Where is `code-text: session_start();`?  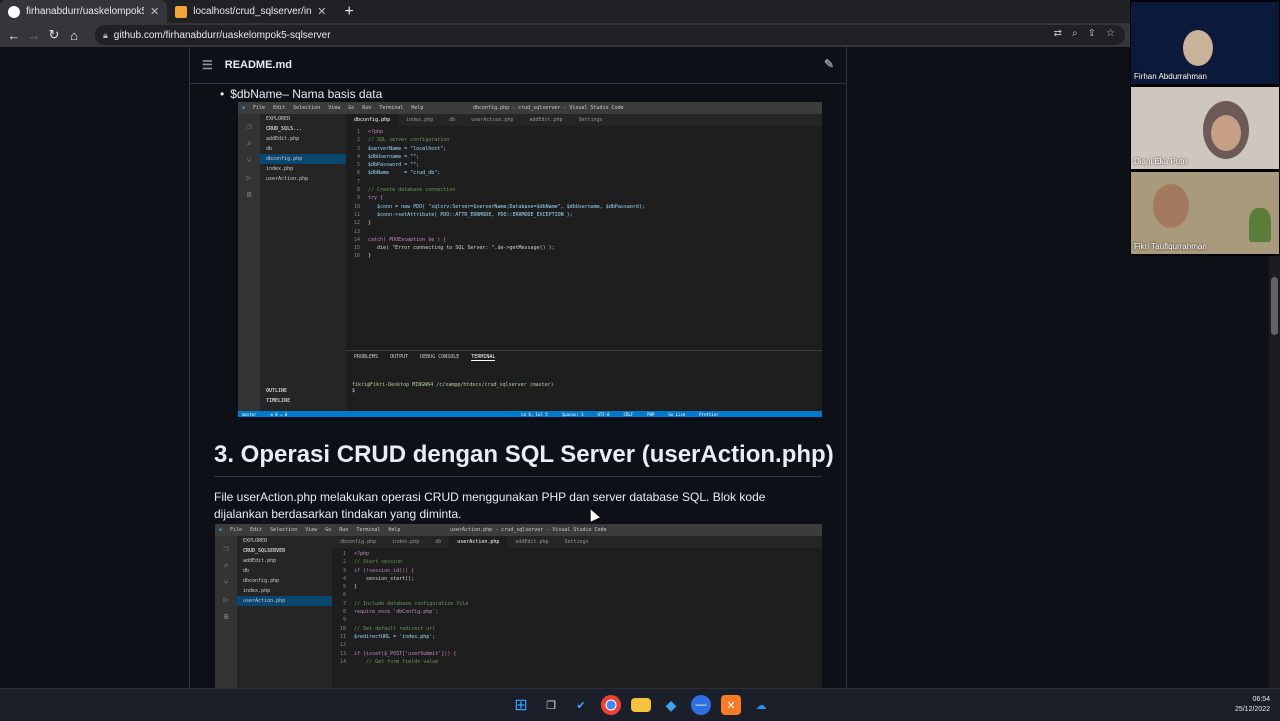 code-text: session_start(); is located at coordinates (384, 578).